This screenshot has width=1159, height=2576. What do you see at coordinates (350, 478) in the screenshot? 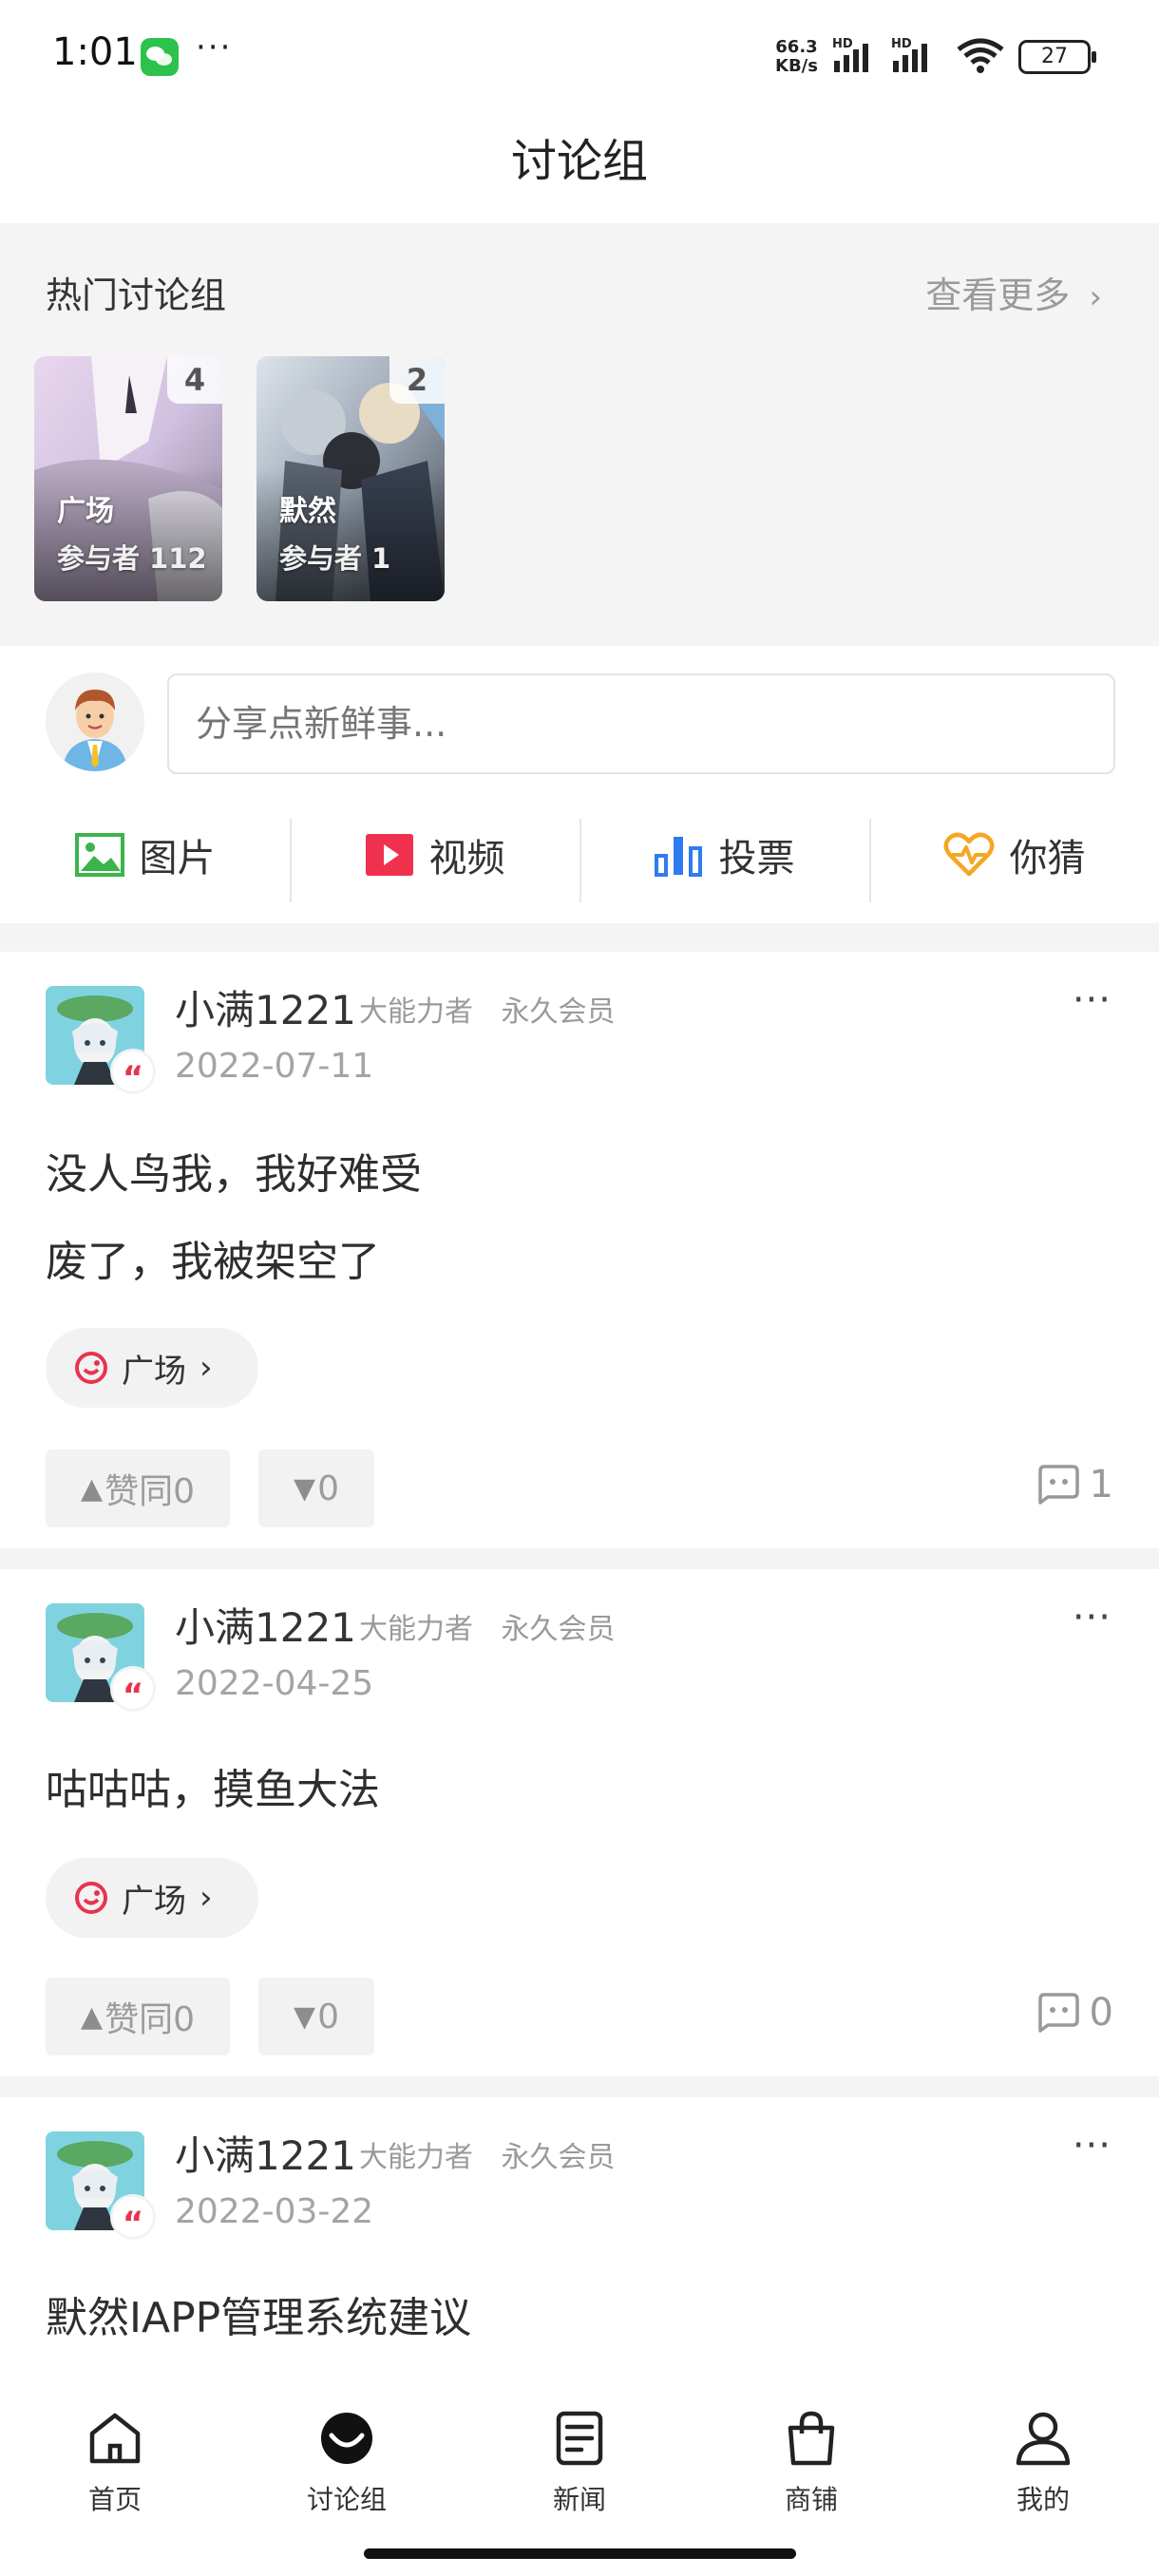
I see `hot-group-card-moran: 2 默然 参与者 1` at bounding box center [350, 478].